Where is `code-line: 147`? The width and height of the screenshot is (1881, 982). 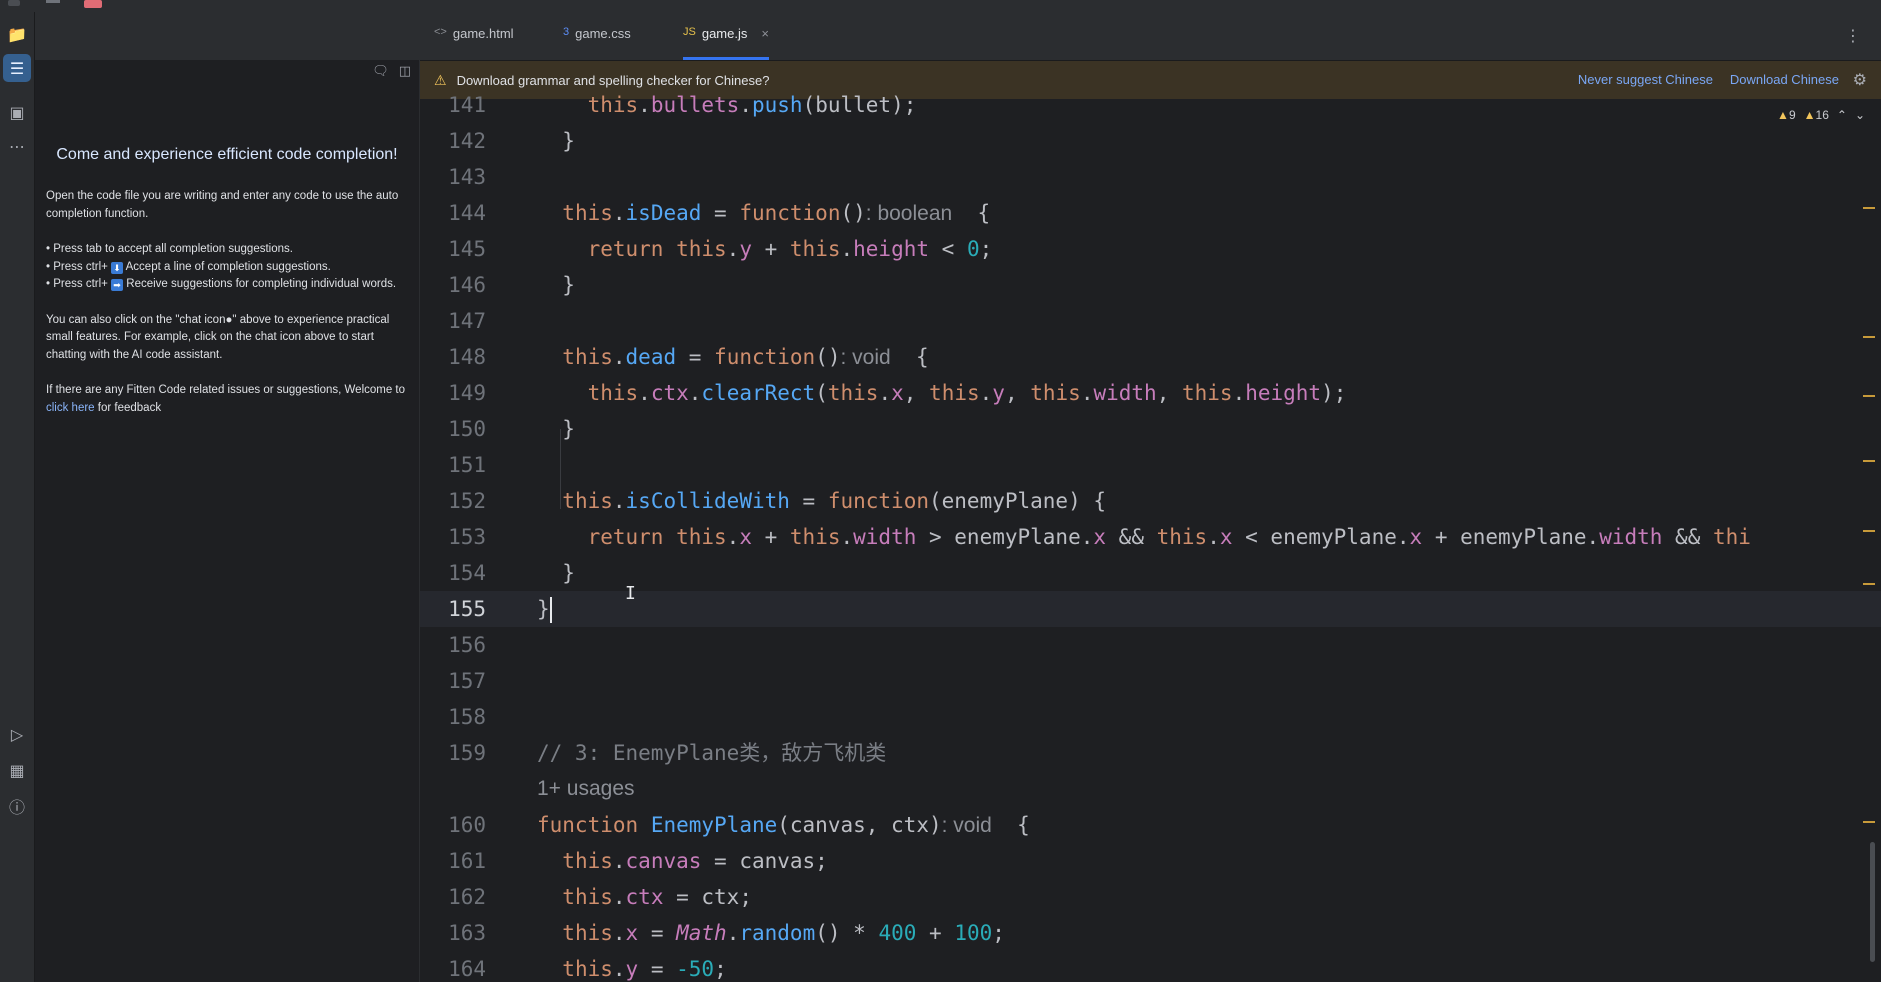
code-line: 147 is located at coordinates (1150, 321).